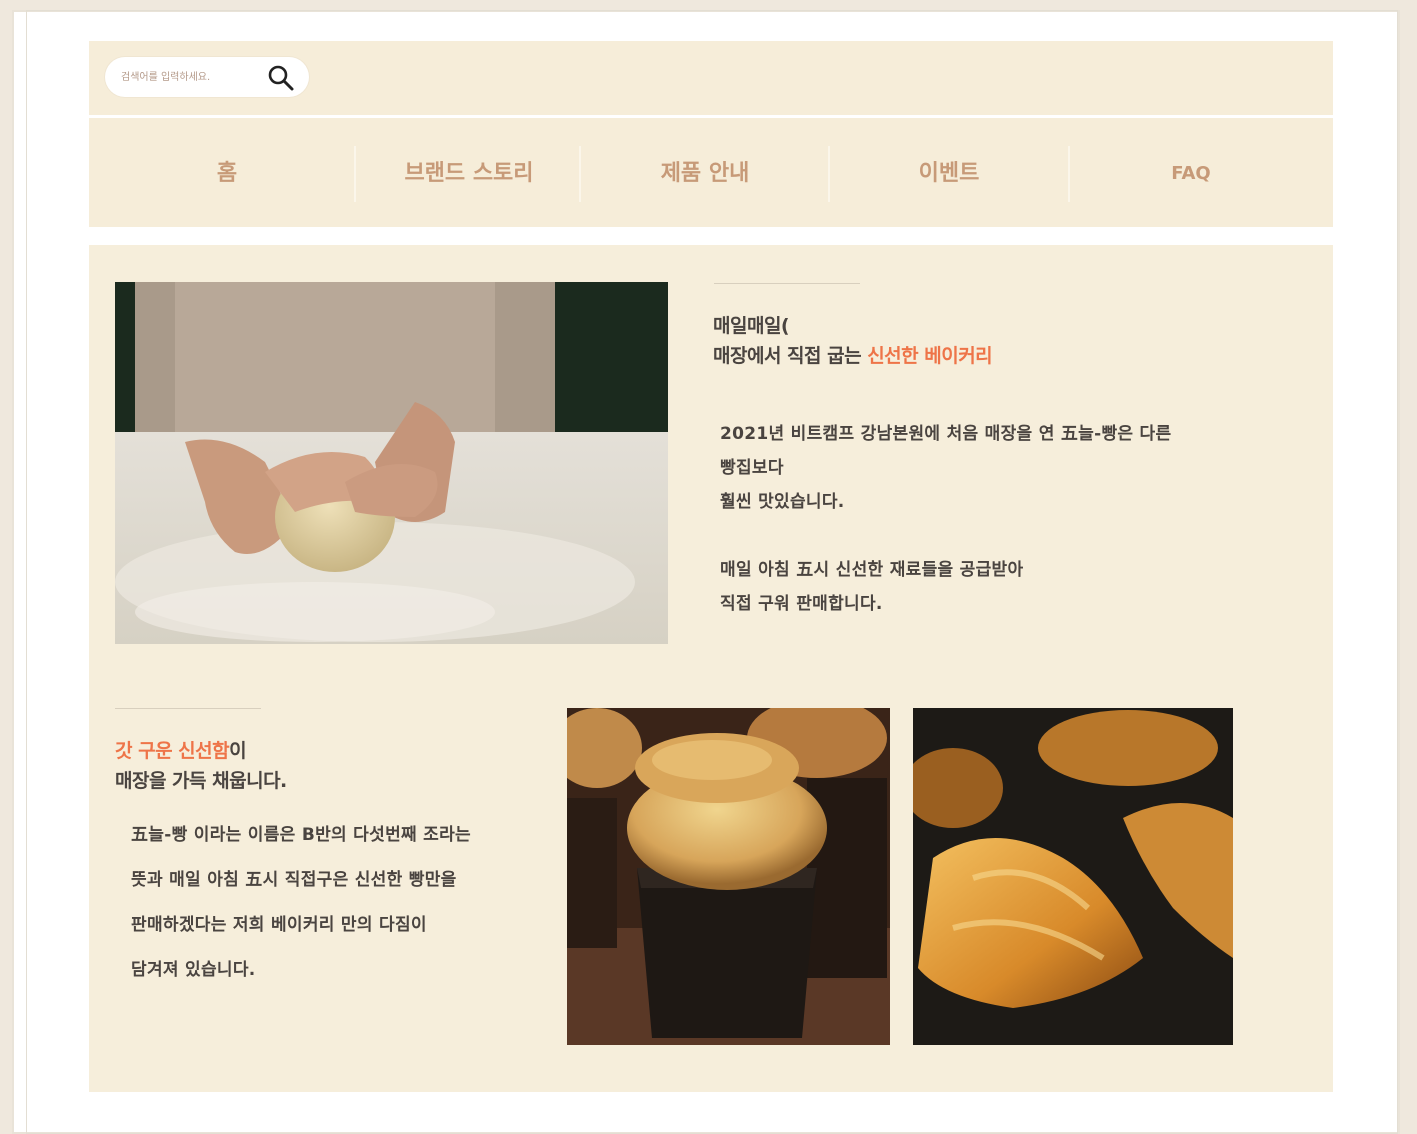  I want to click on section2-headline: 갓 구운 신선함이 매장을 가득 채웁니다., so click(201, 766).